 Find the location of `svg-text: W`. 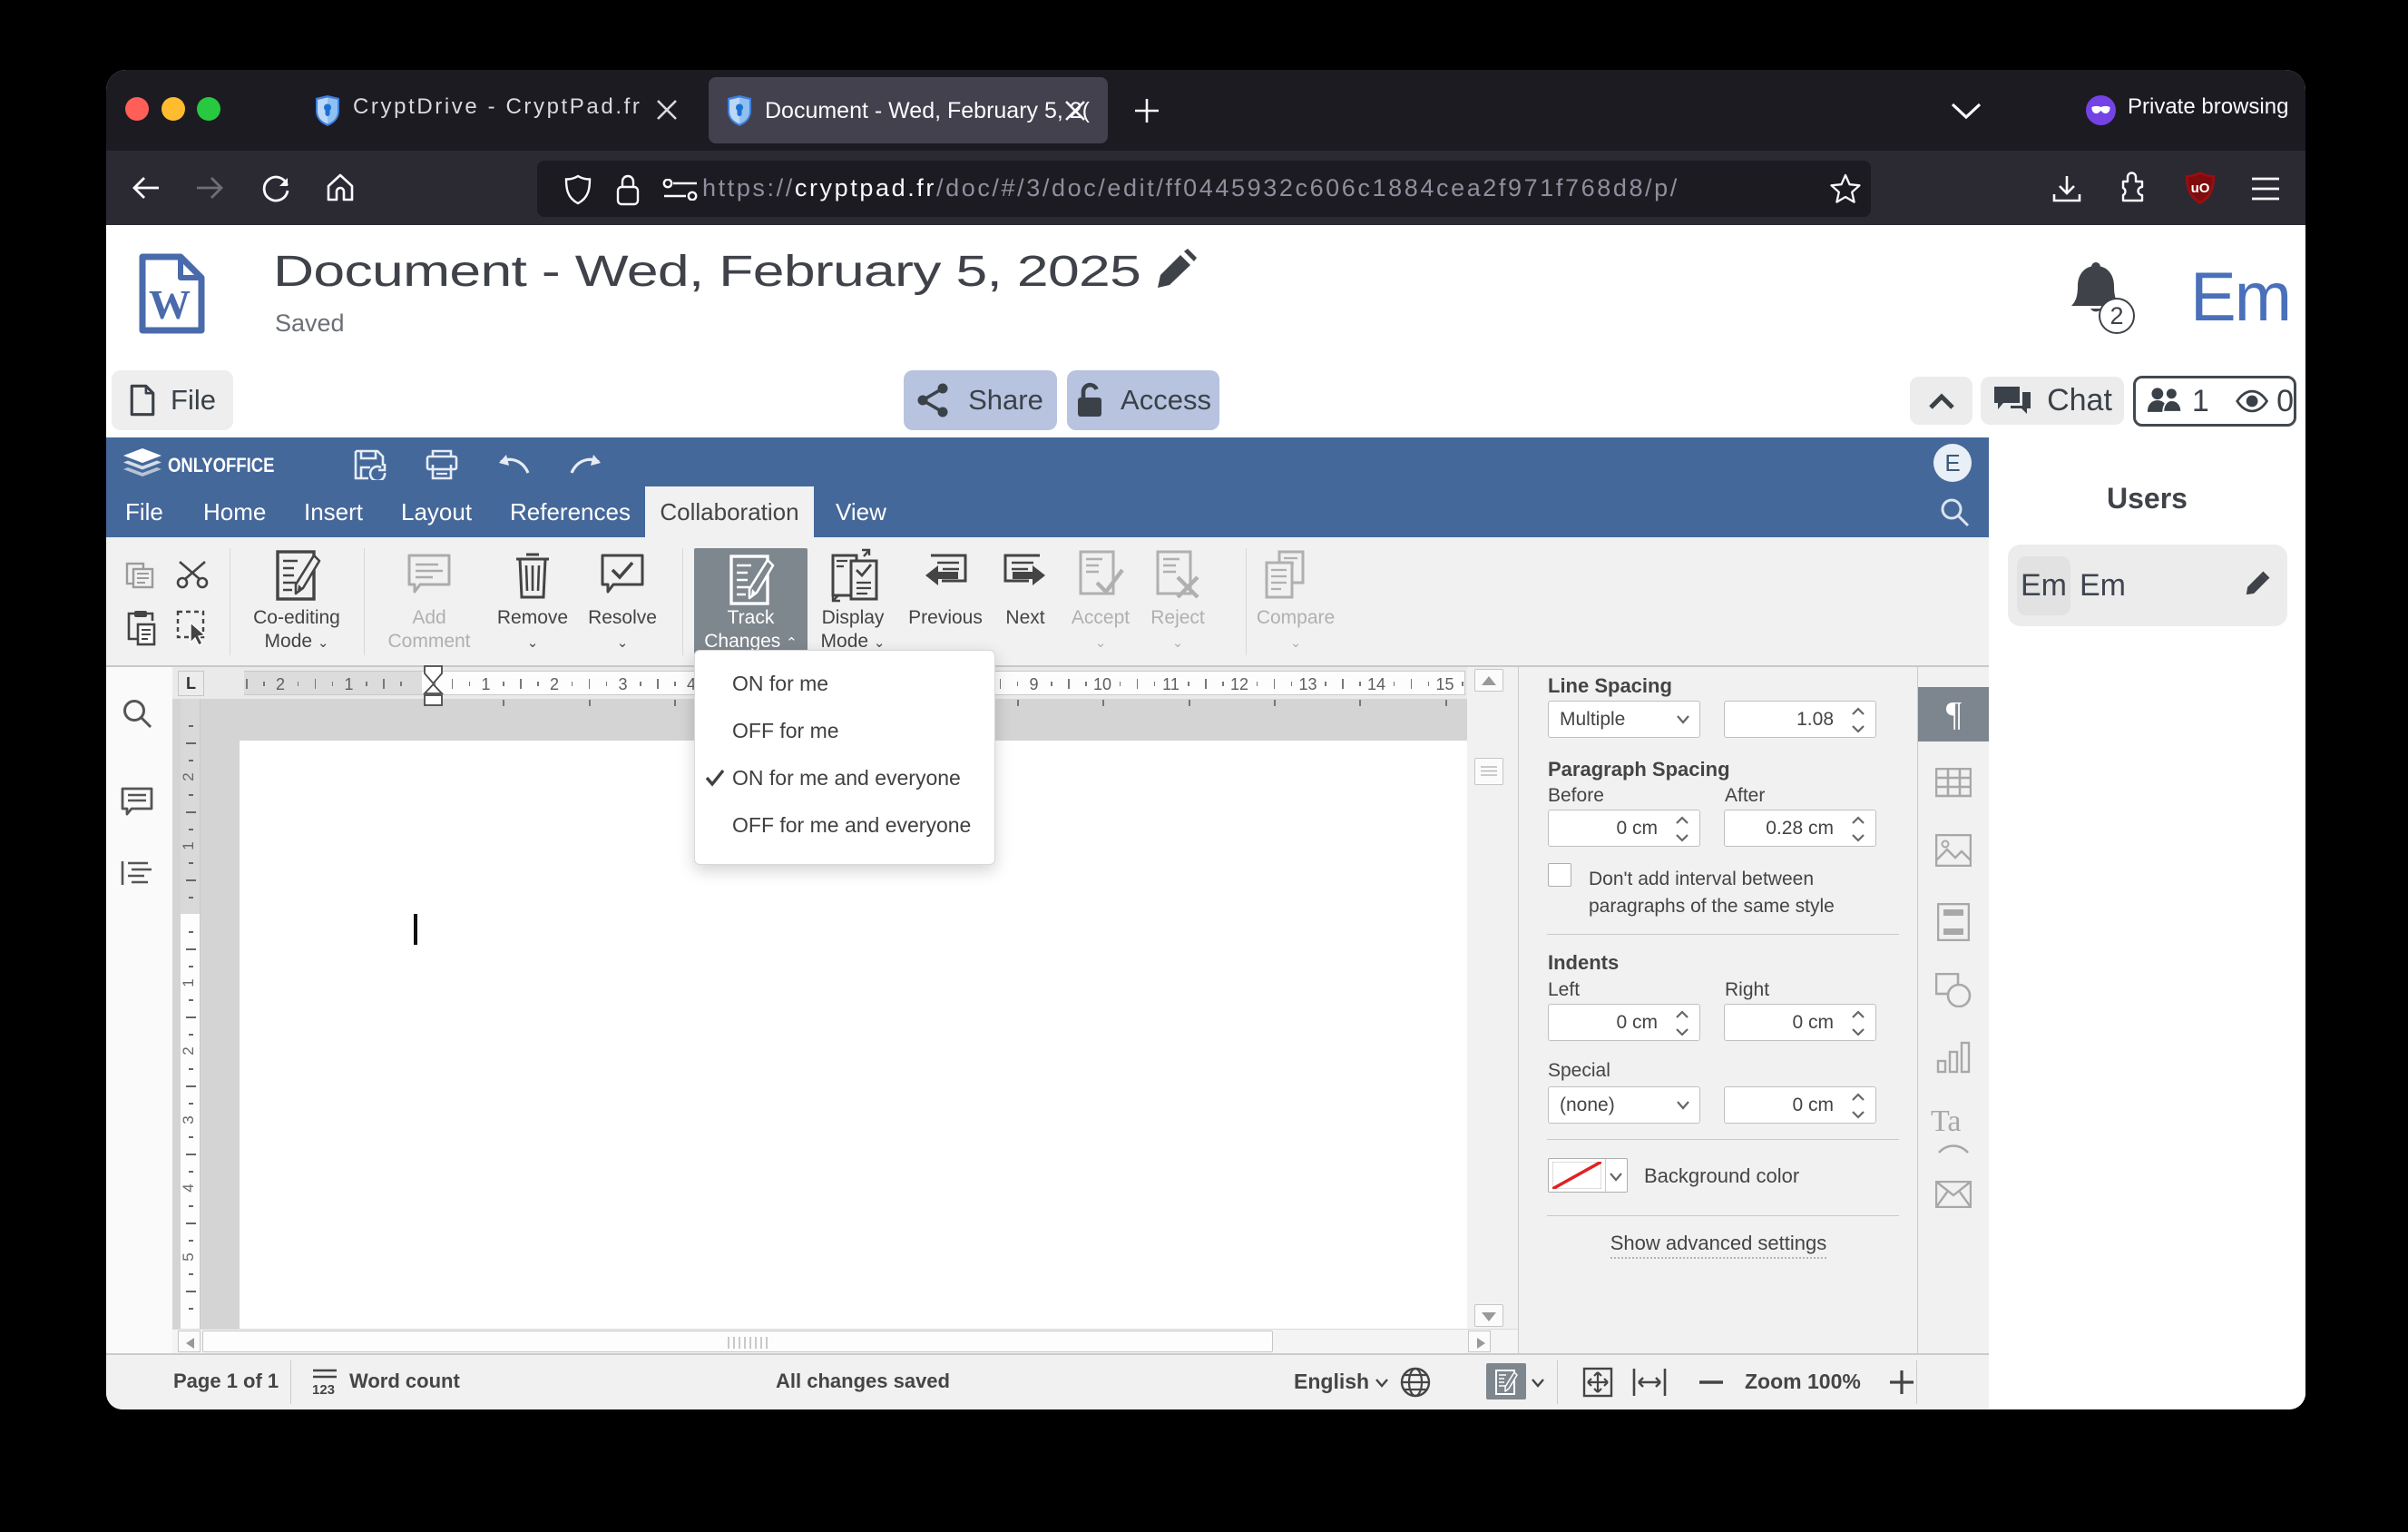

svg-text: W is located at coordinates (170, 304).